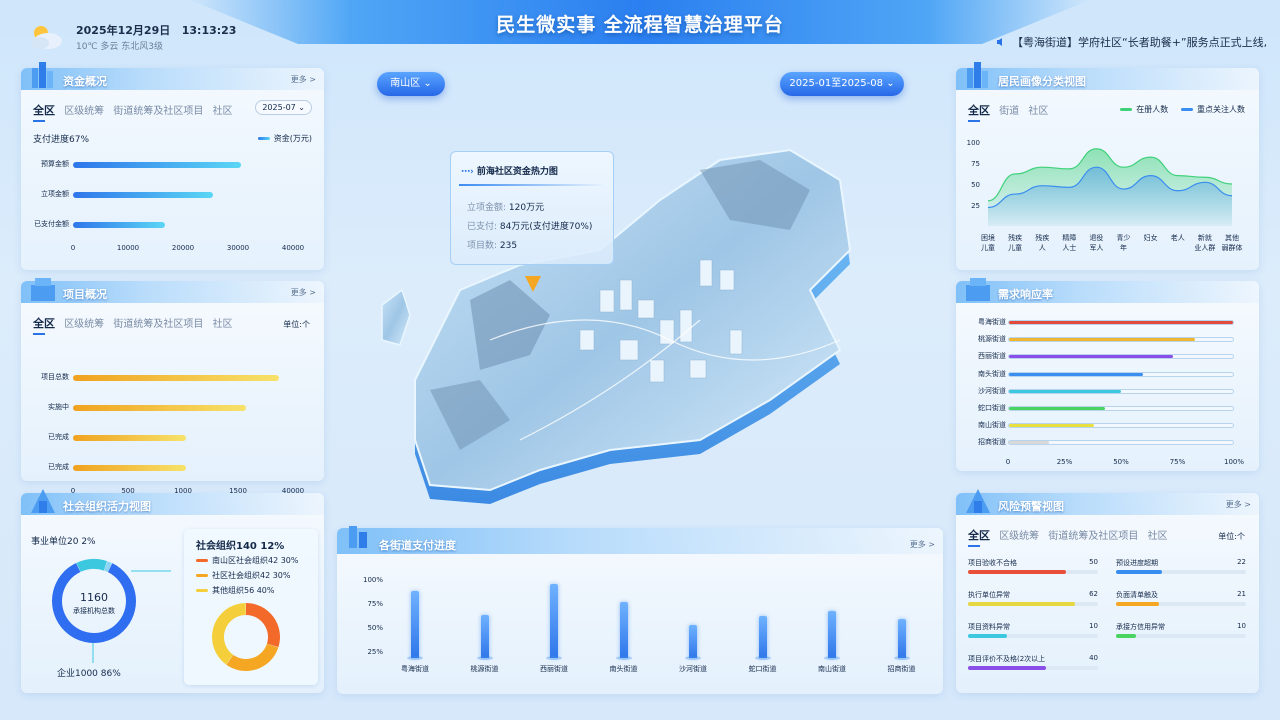  What do you see at coordinates (247, 575) in the screenshot?
I see `legend-item: 社区社会组织42 30%` at bounding box center [247, 575].